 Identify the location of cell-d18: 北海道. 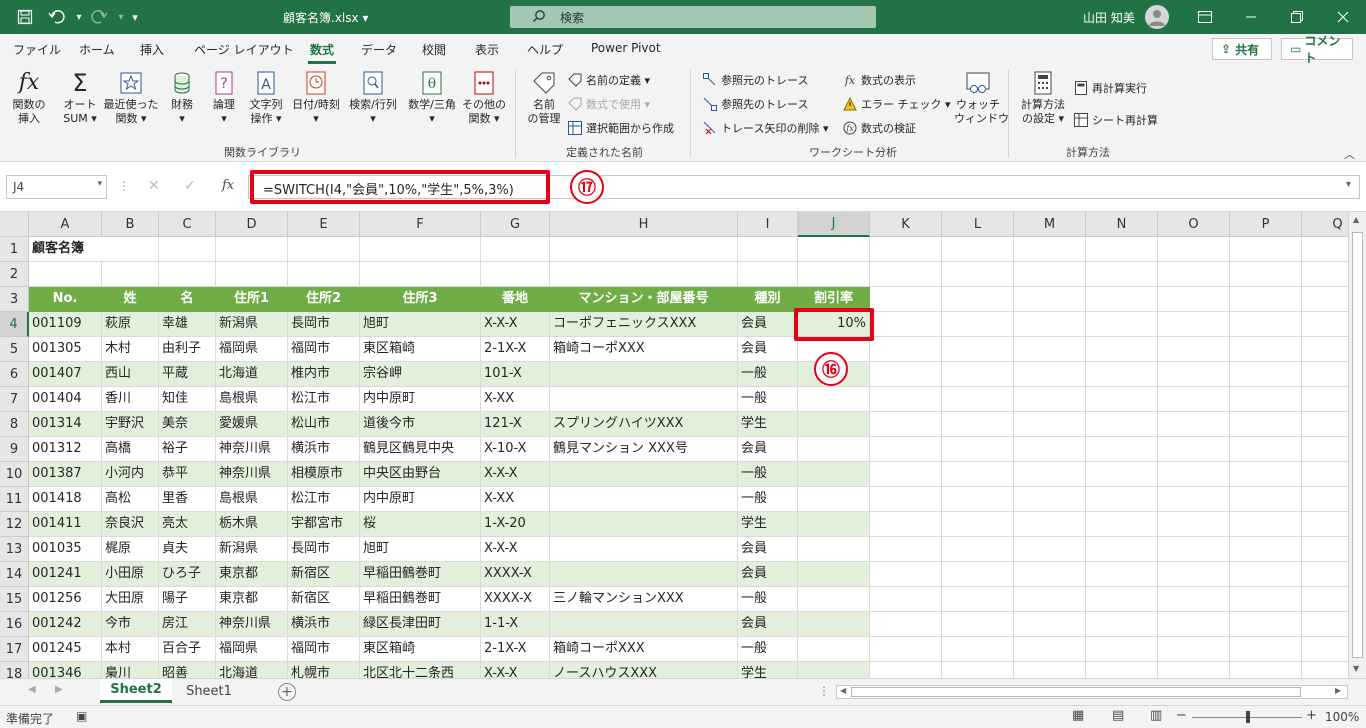
(252, 670).